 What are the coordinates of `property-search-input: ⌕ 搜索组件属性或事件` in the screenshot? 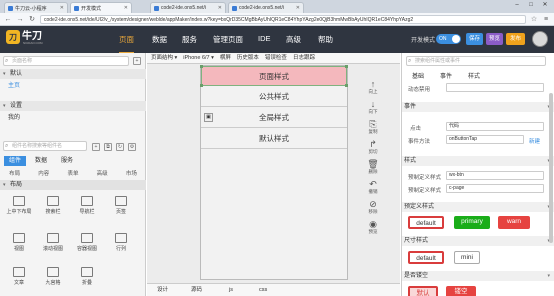 It's located at (476, 61).